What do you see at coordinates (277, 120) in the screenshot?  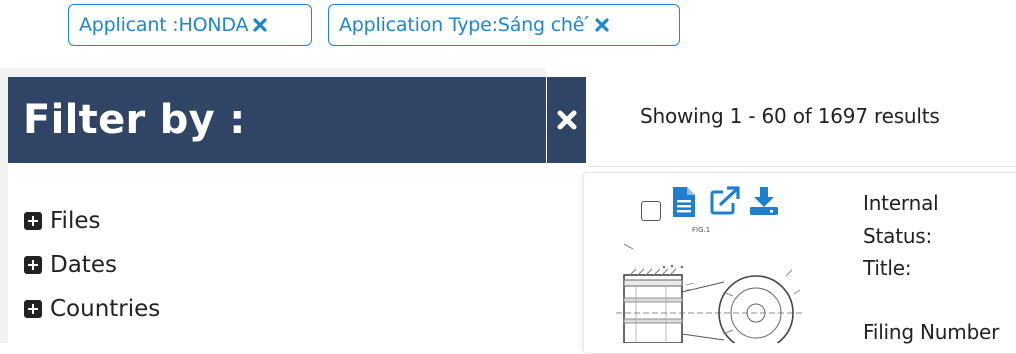 I see `filter-panel-header: Filter by :` at bounding box center [277, 120].